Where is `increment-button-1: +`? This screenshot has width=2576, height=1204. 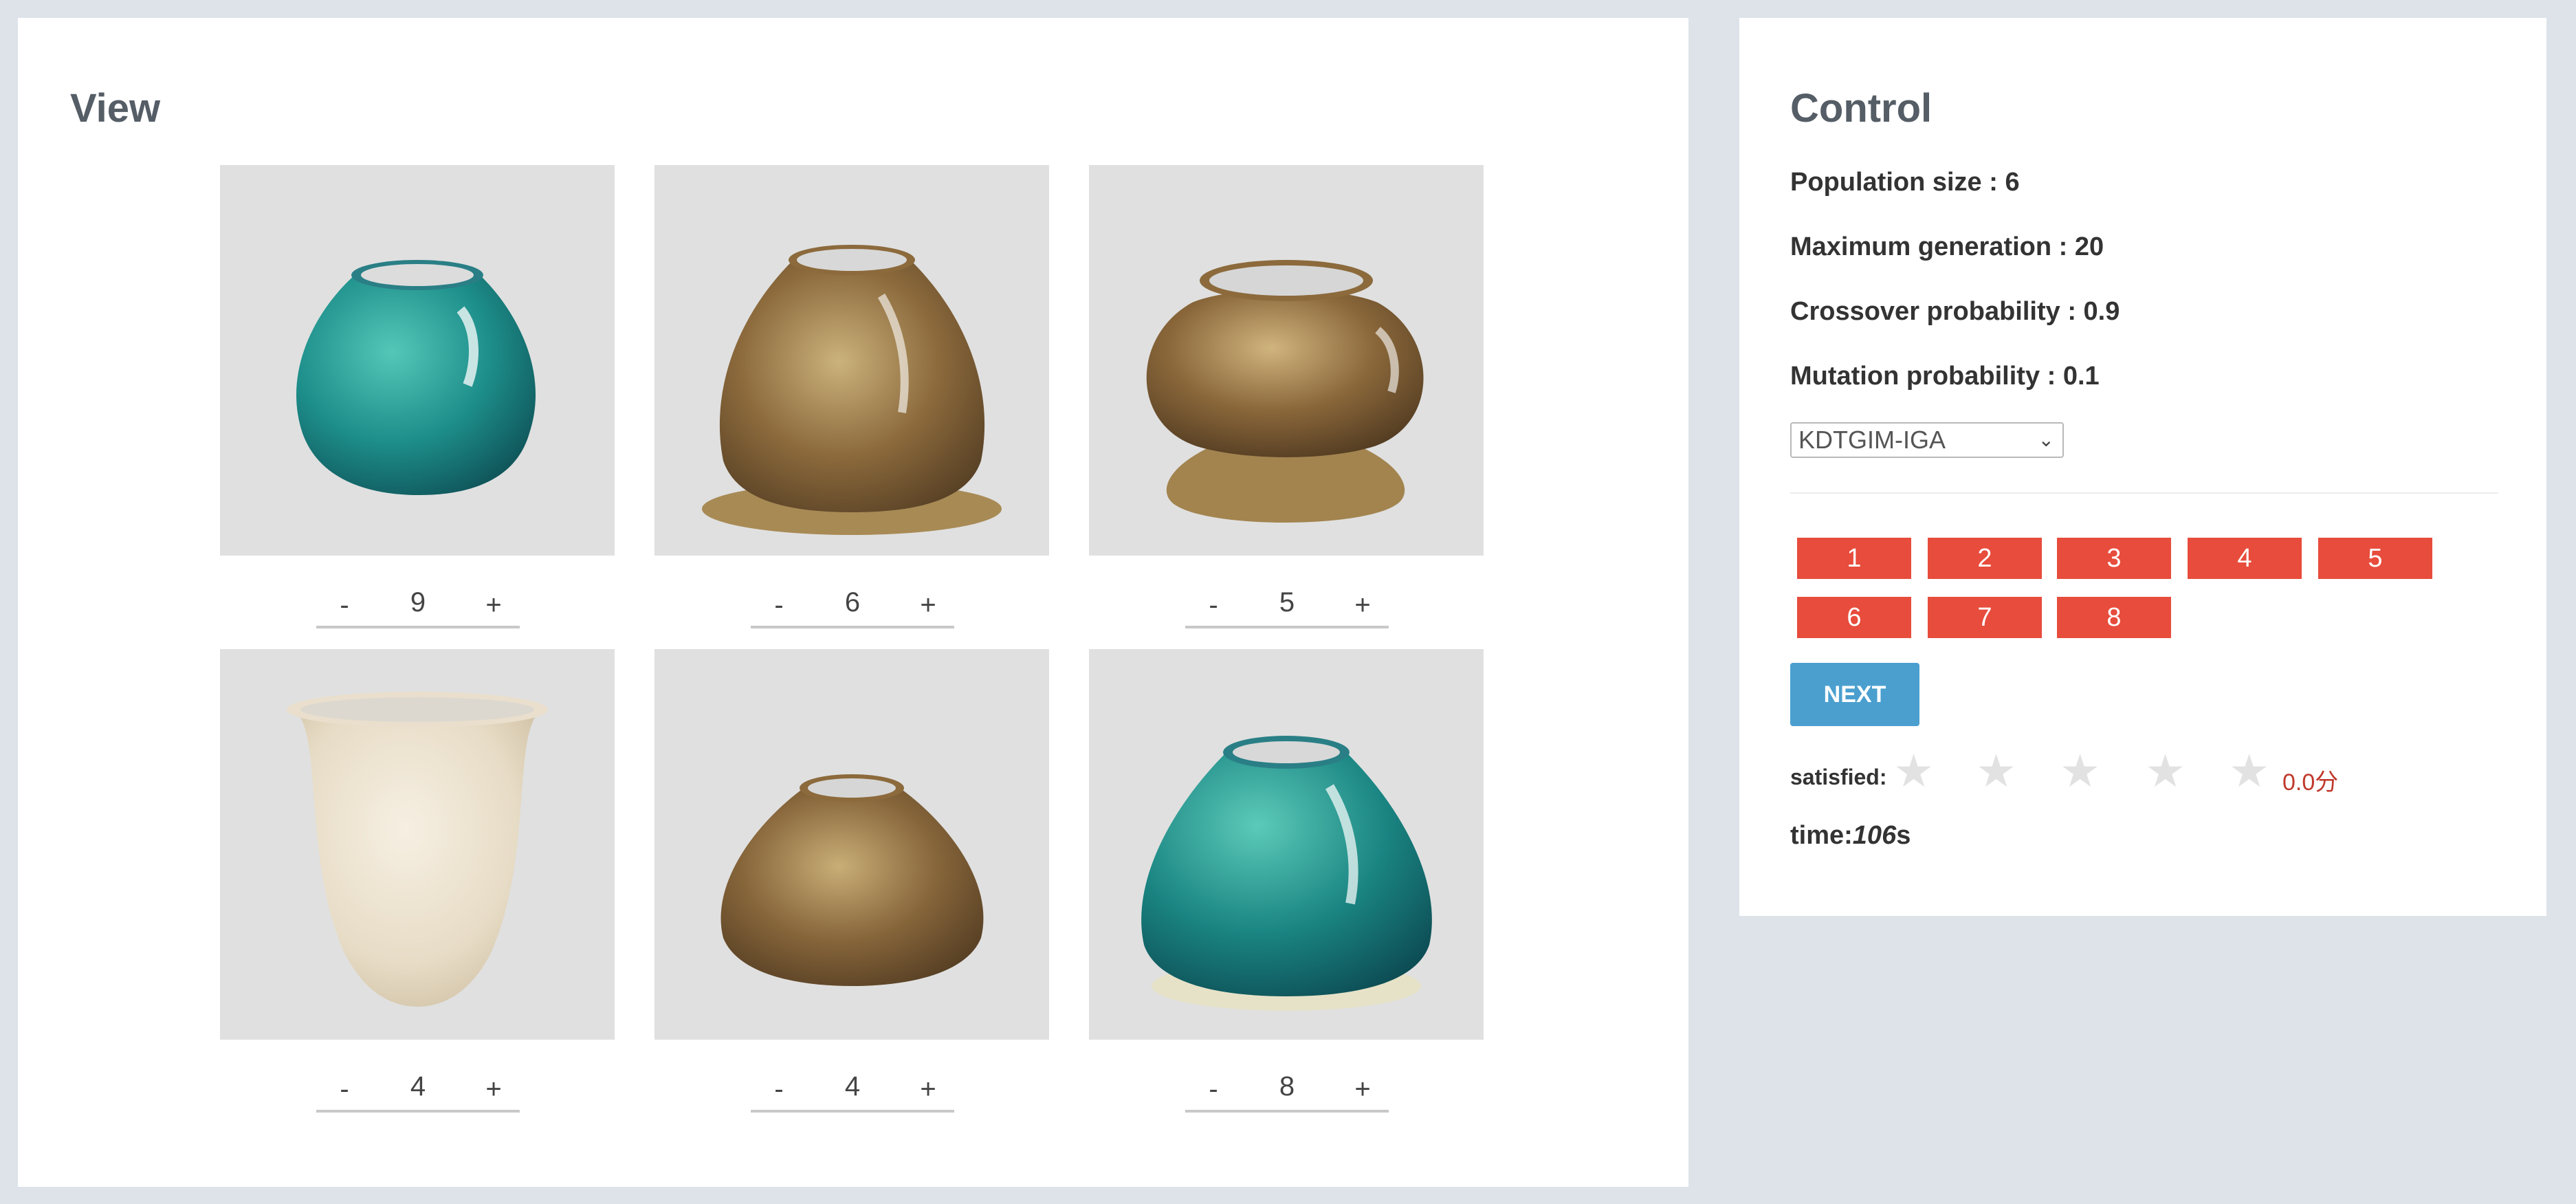 increment-button-1: + is located at coordinates (493, 605).